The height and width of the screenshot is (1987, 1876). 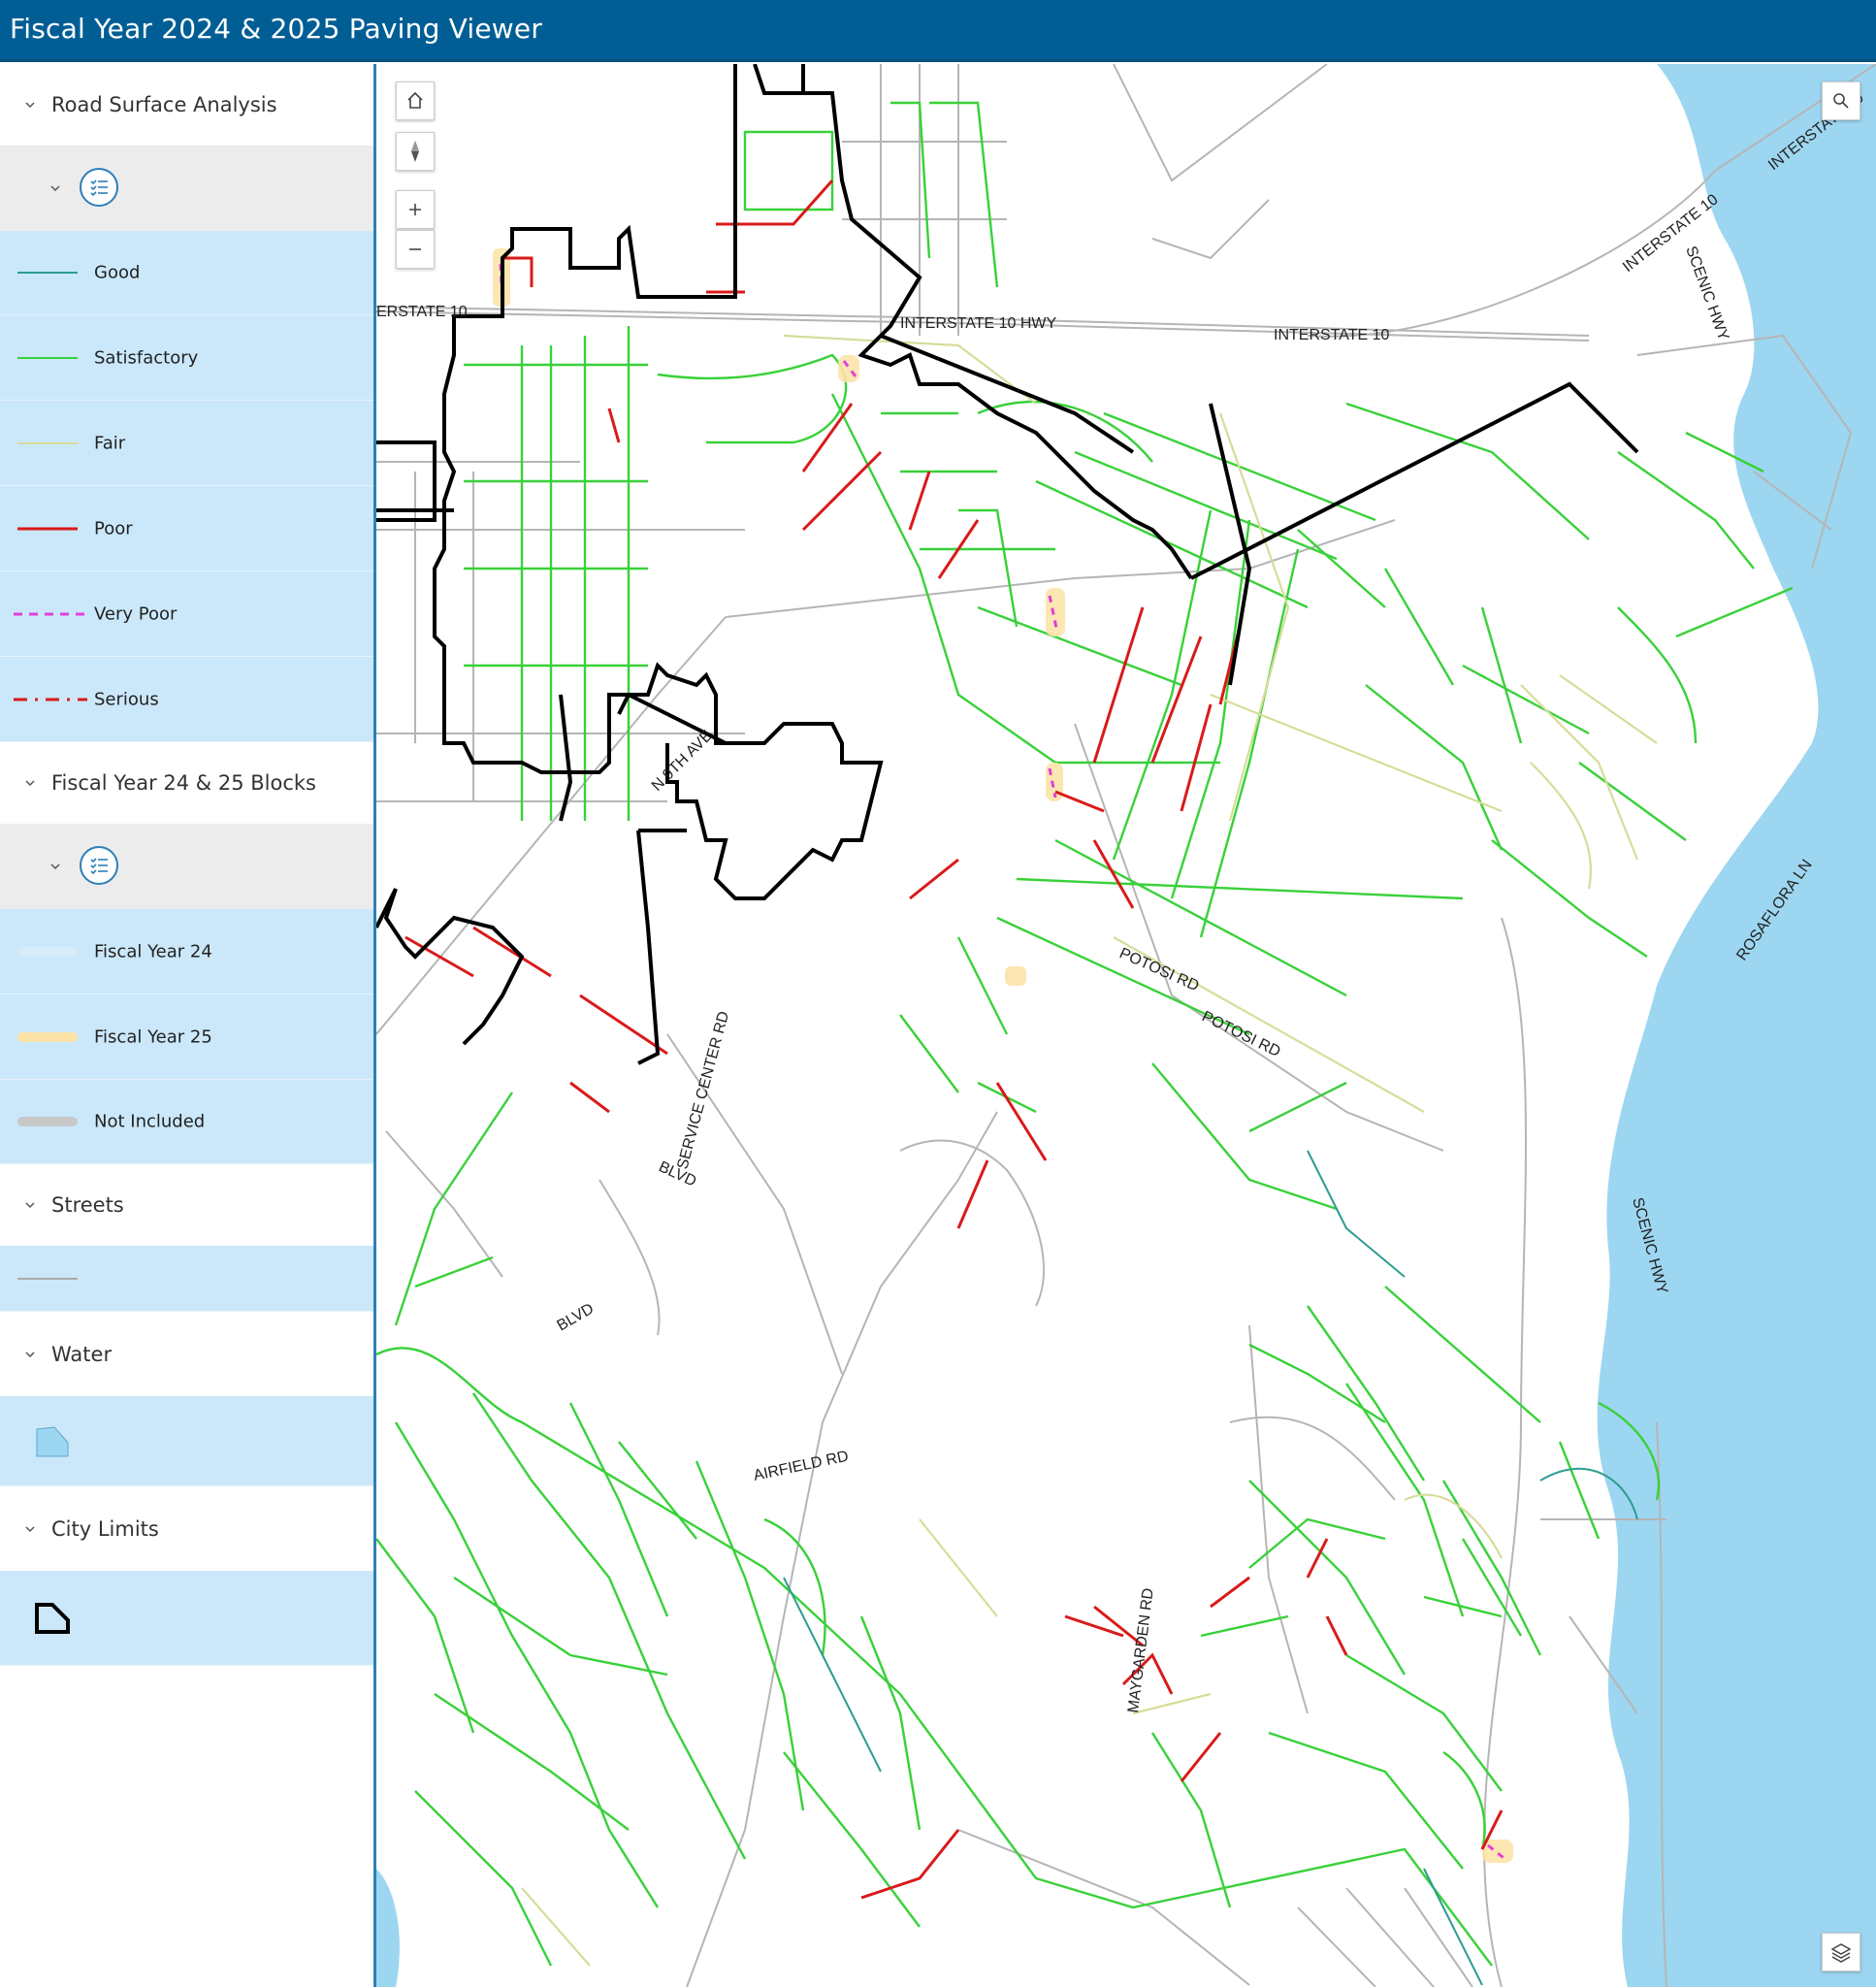 I want to click on legend-item-satisfactory: Satisfactory, so click(x=186, y=358).